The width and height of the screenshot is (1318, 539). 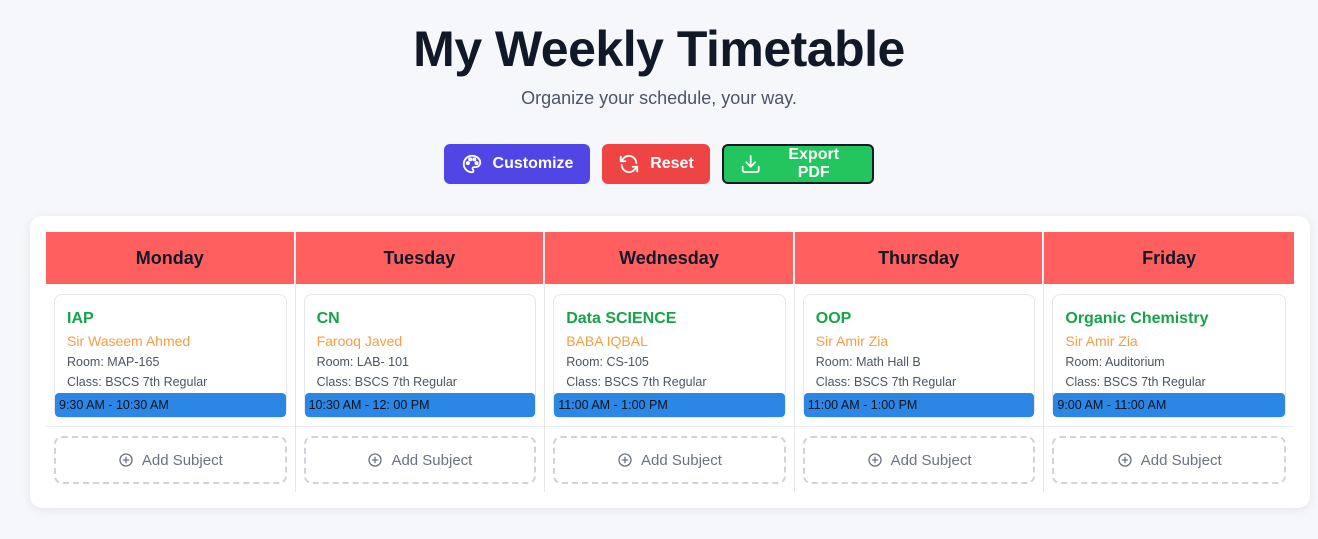 I want to click on room-text: Room: CS-105, so click(x=607, y=362).